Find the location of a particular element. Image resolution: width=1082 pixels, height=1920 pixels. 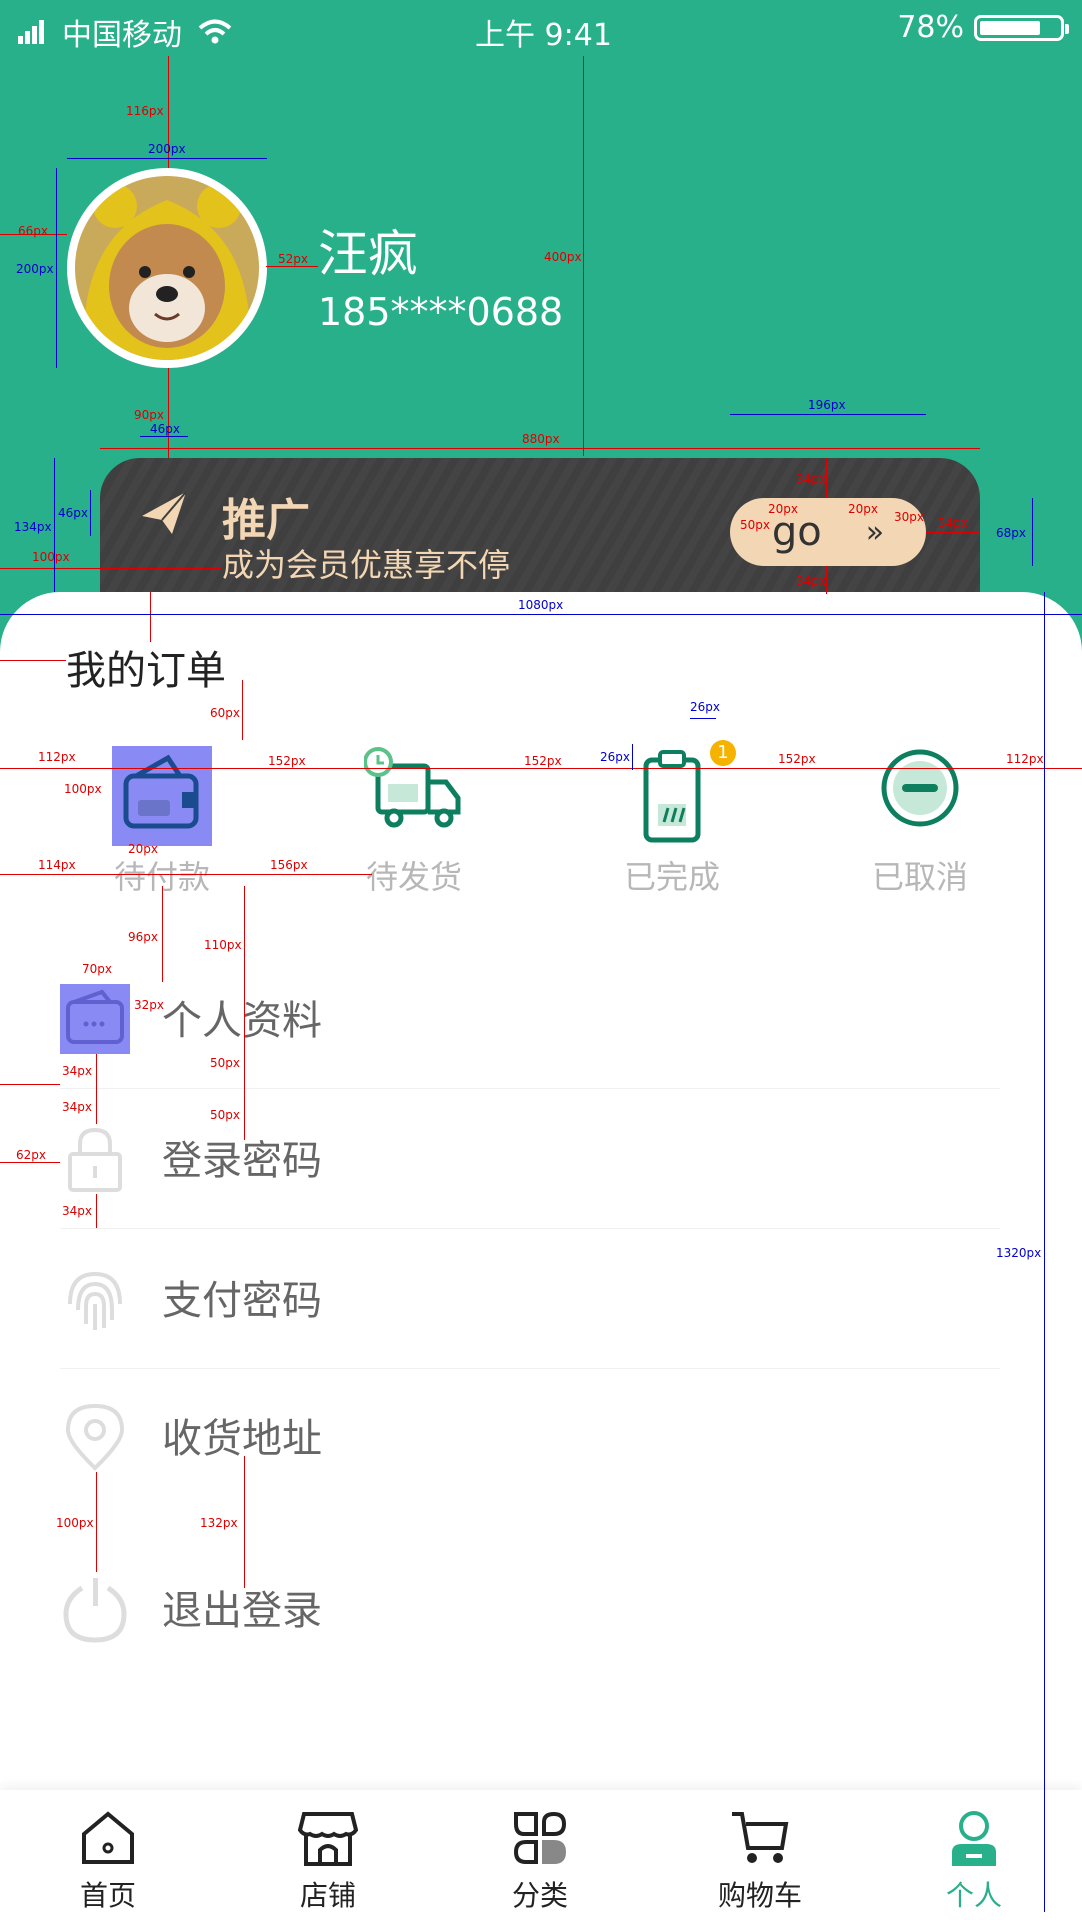

annotation-label: 30px is located at coordinates (909, 517).